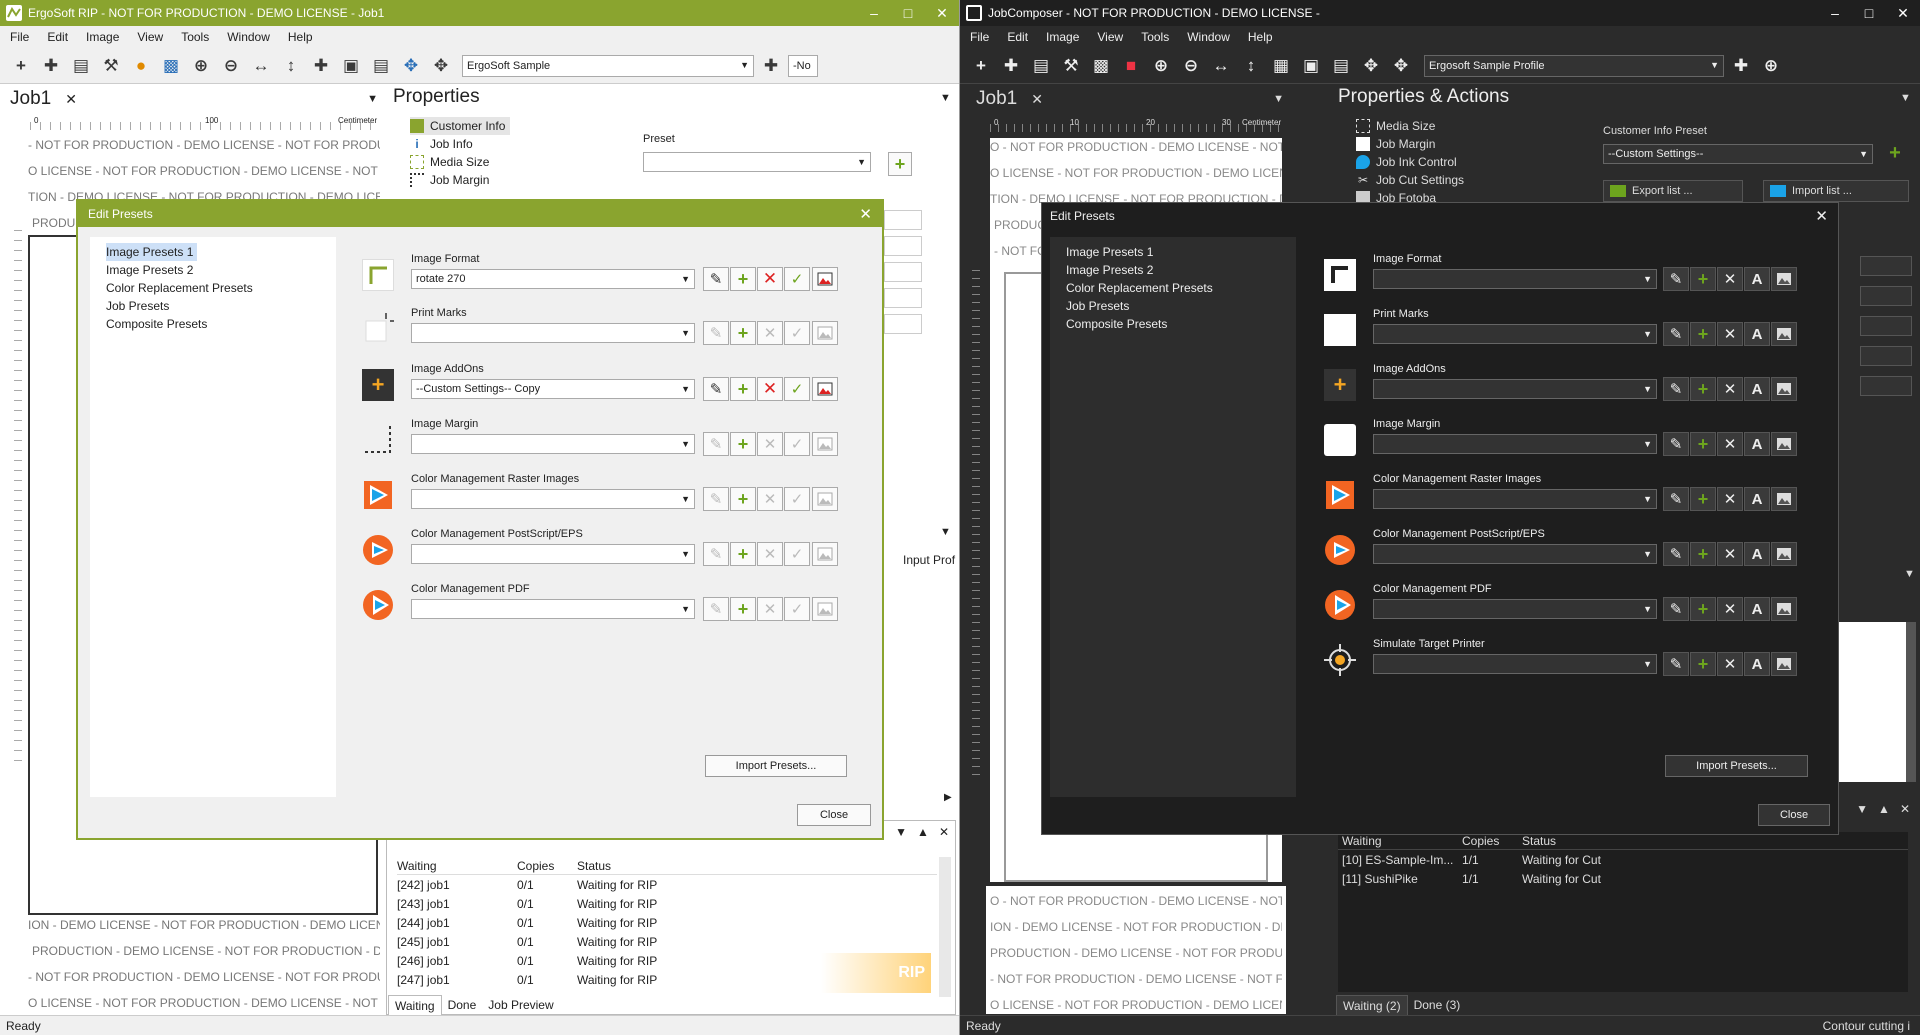  Describe the element at coordinates (1281, 66) in the screenshot. I see `grid-icon: ▦` at that location.